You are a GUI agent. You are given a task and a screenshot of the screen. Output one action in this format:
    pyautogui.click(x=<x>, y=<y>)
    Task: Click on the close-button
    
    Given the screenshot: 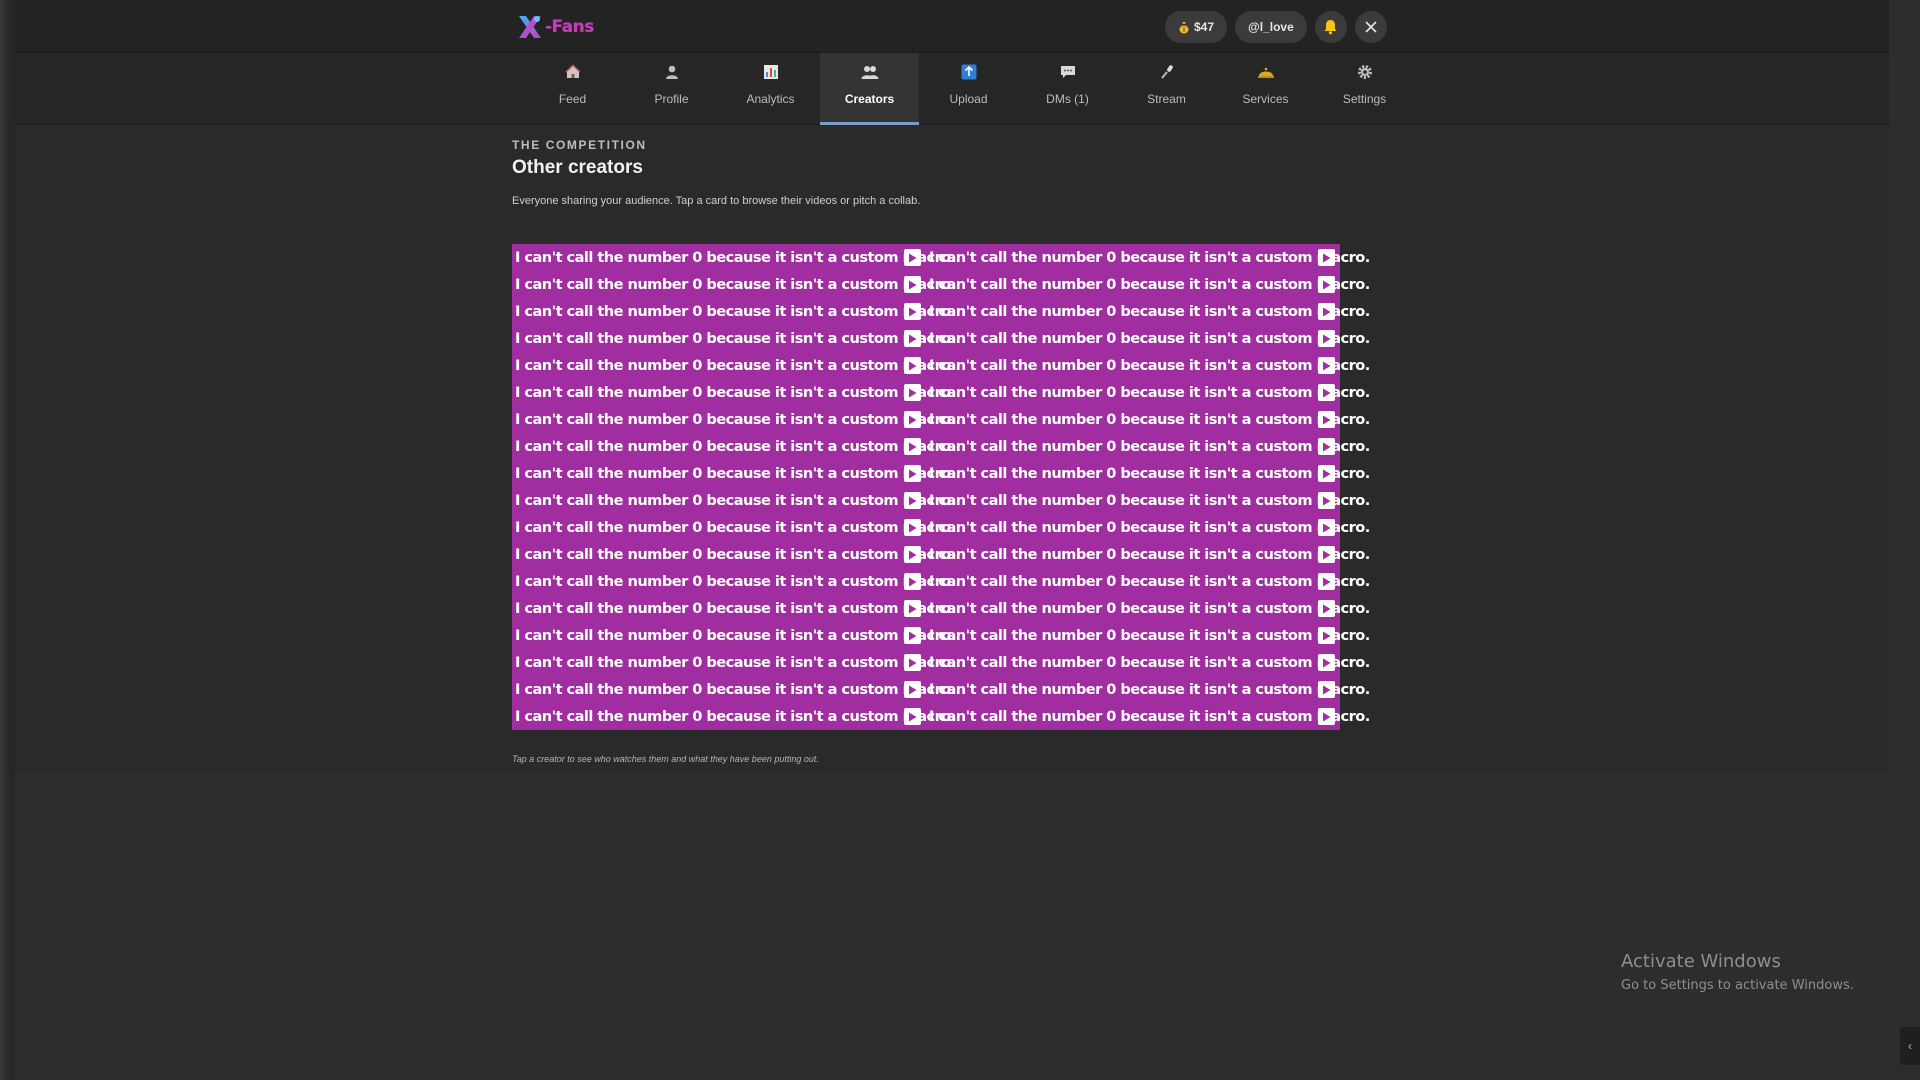 What is the action you would take?
    pyautogui.click(x=1370, y=27)
    